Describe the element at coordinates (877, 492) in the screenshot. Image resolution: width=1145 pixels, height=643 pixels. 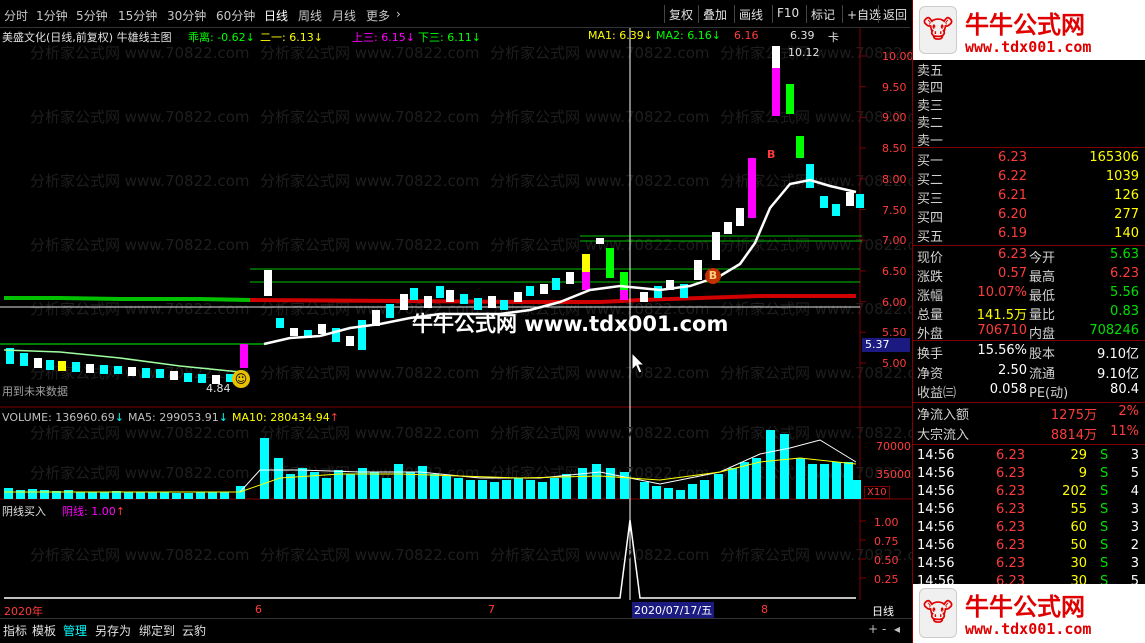
I see `volume-unit: X10` at that location.